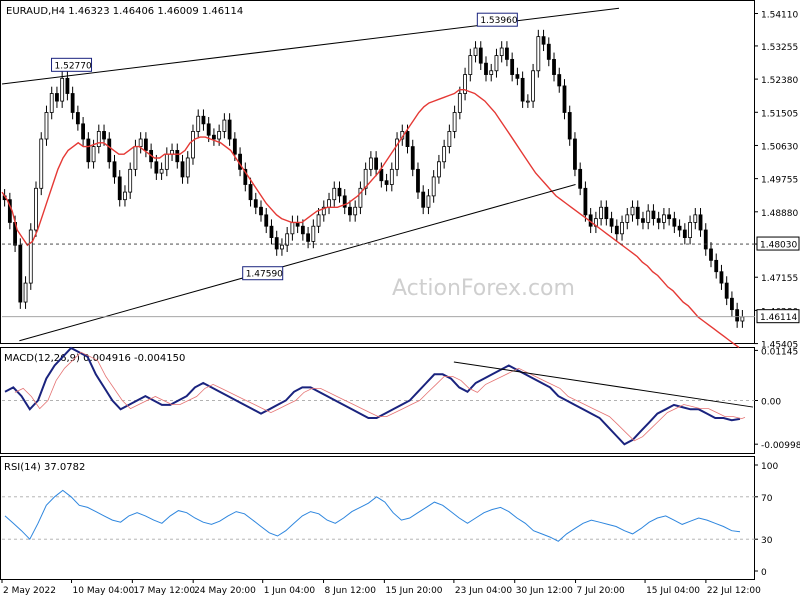  What do you see at coordinates (767, 499) in the screenshot?
I see `rsi-y-tick-label: 70` at bounding box center [767, 499].